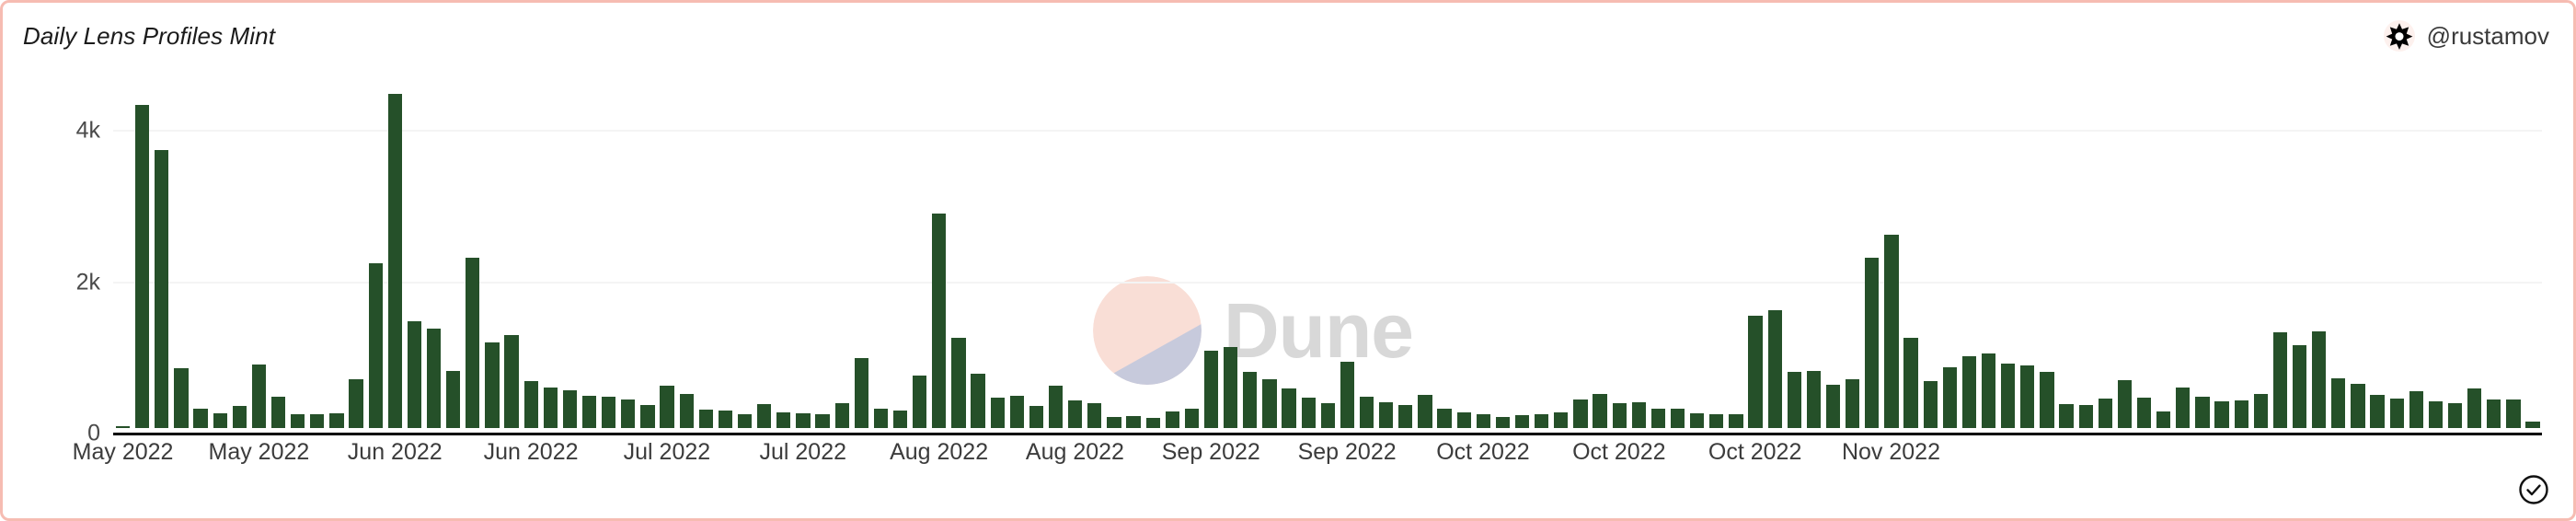 Image resolution: width=2576 pixels, height=521 pixels. I want to click on check-circle-icon, so click(2533, 489).